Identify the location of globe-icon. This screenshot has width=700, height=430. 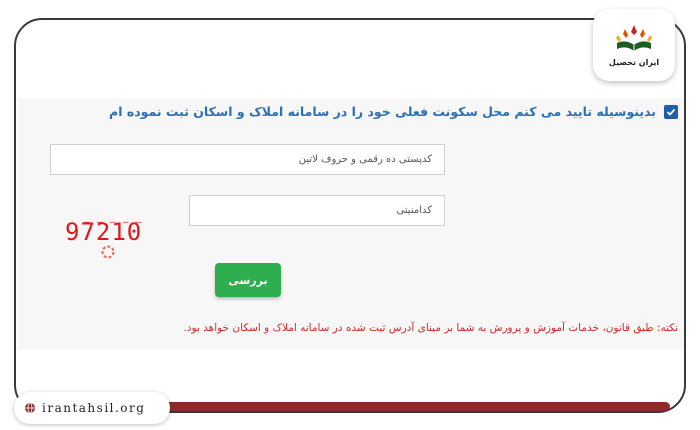
(30, 408).